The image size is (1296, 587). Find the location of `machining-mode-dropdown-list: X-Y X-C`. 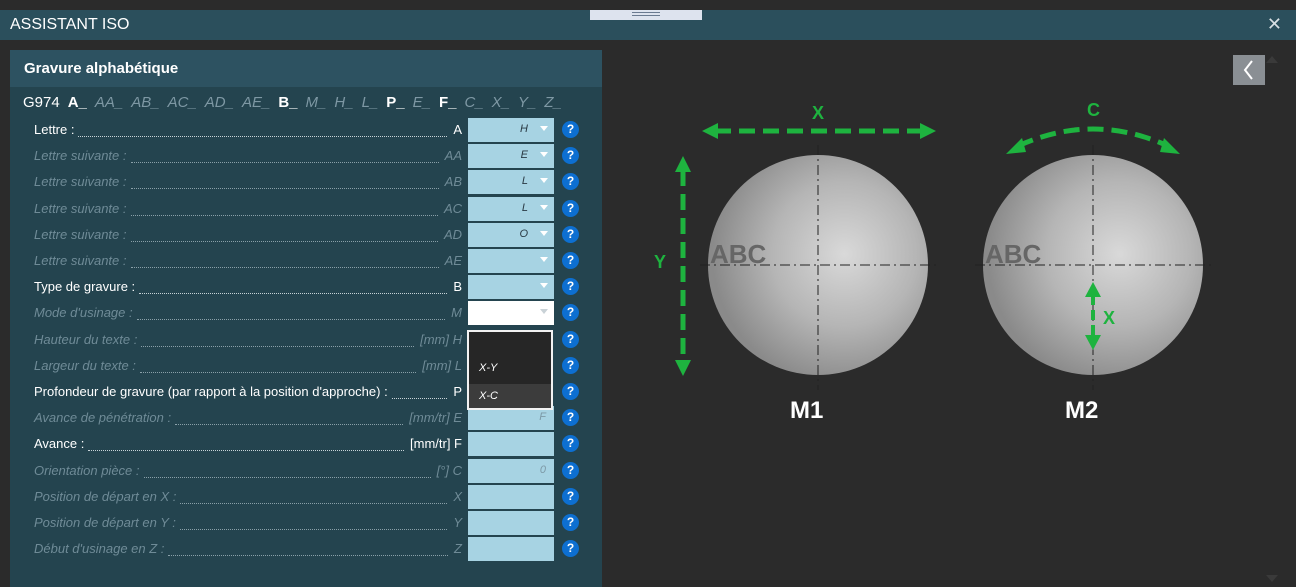

machining-mode-dropdown-list: X-Y X-C is located at coordinates (510, 370).